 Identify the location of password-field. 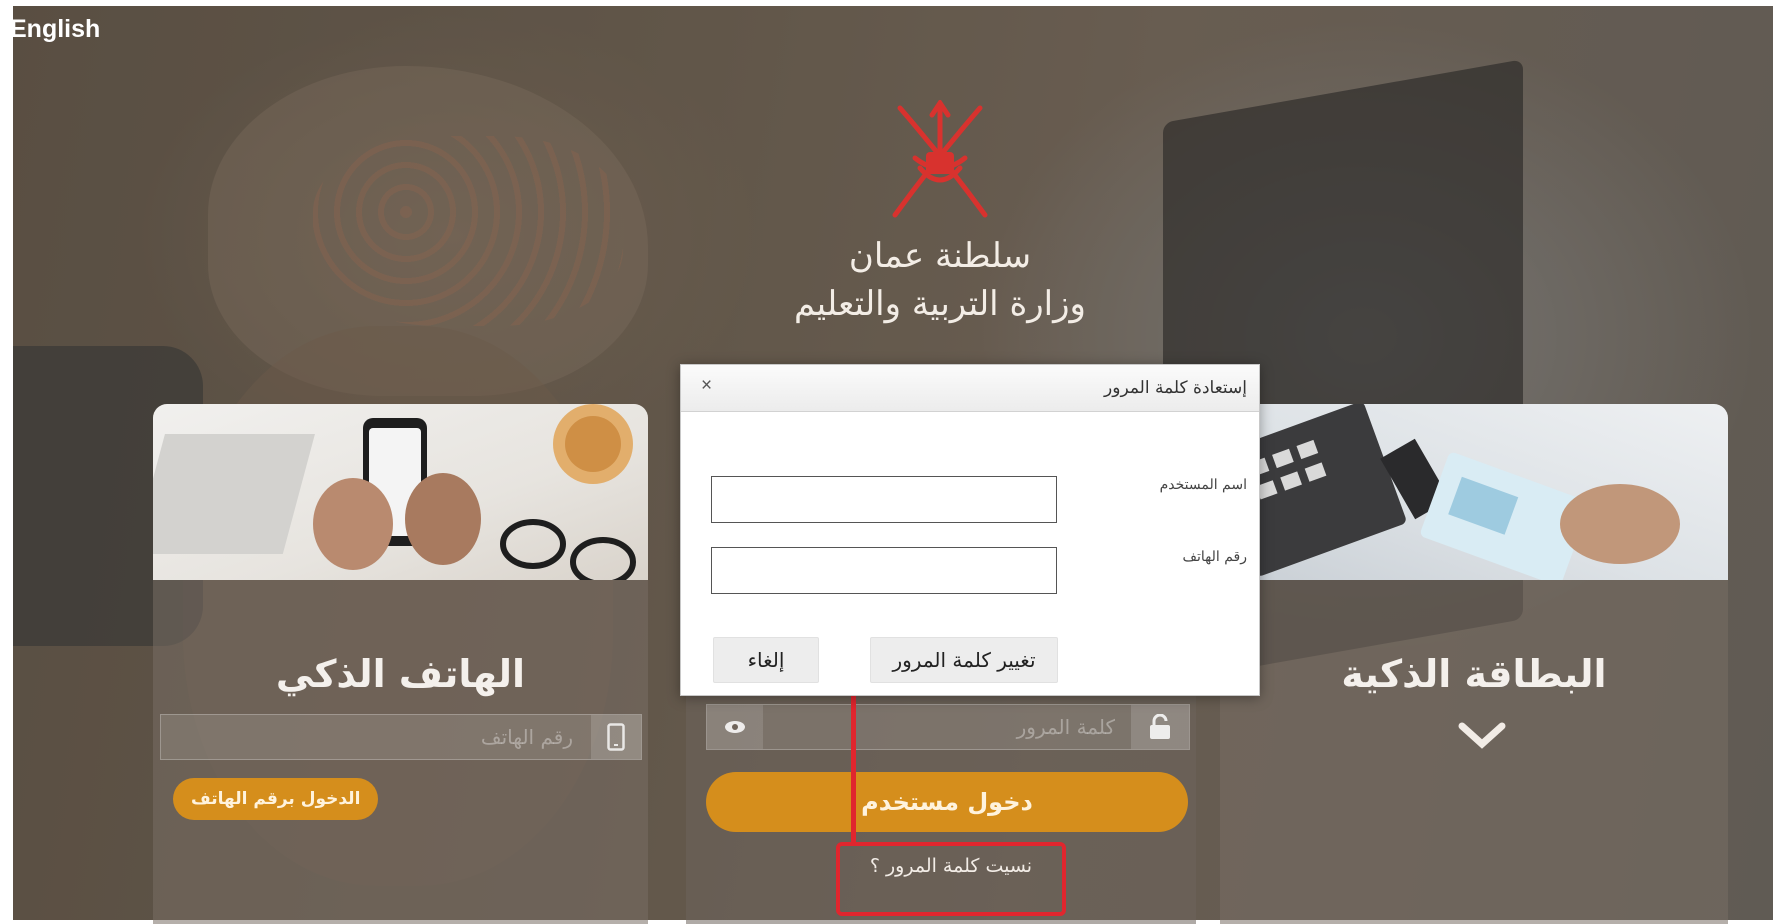
(948, 727).